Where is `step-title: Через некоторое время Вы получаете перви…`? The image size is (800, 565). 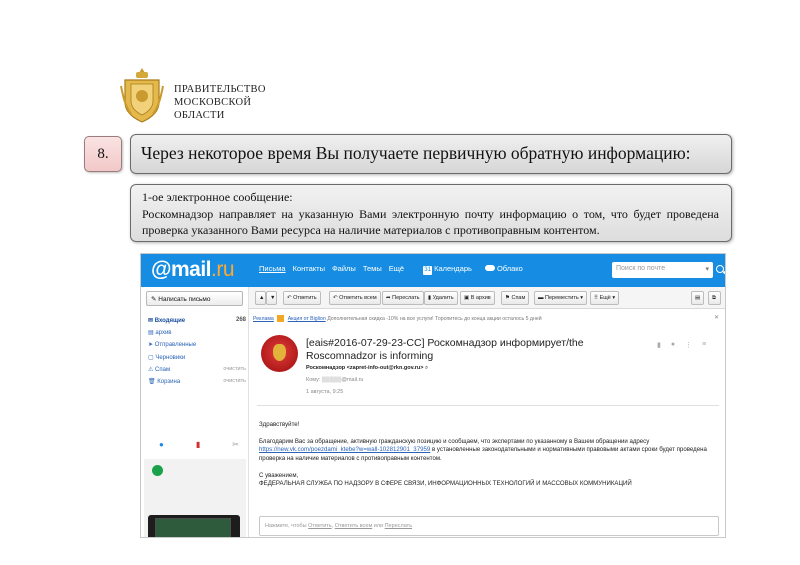
step-title: Через некоторое время Вы получаете перви… is located at coordinates (431, 154).